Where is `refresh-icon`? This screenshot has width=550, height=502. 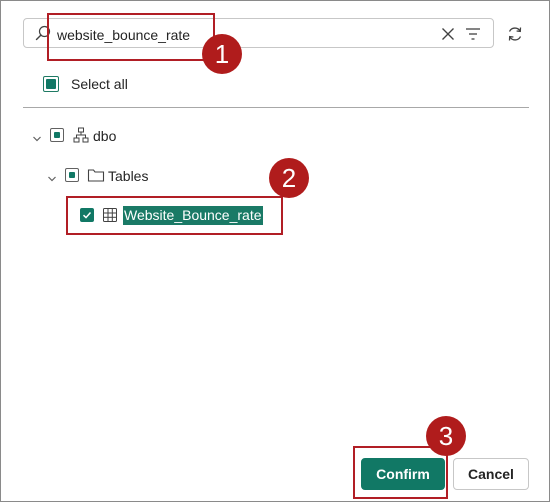
refresh-icon is located at coordinates (515, 34).